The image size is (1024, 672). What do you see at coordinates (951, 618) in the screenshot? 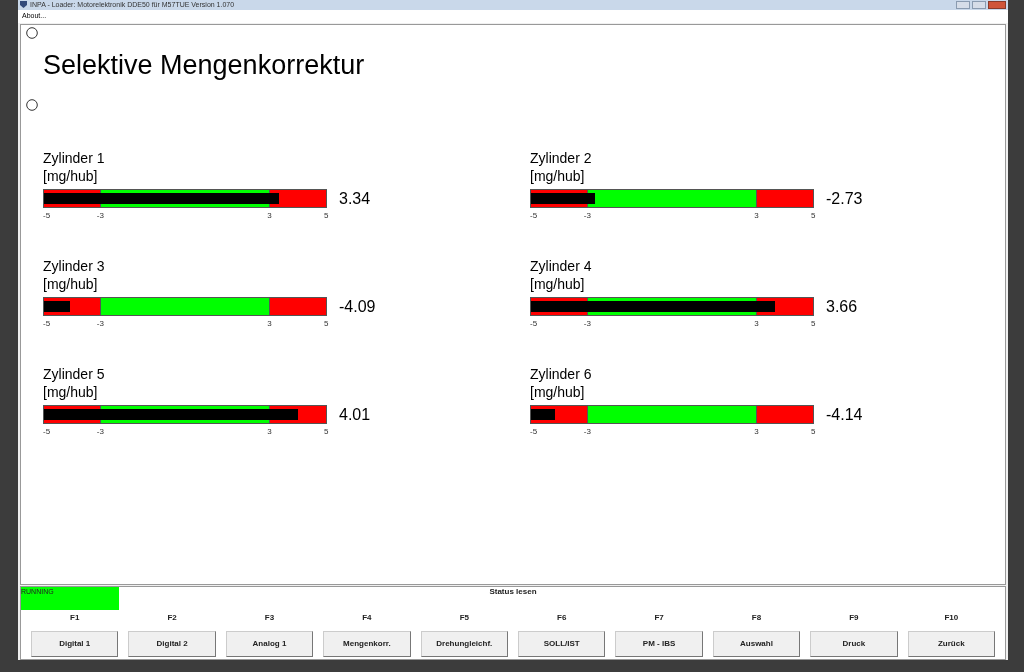
I see `key-label: F10` at bounding box center [951, 618].